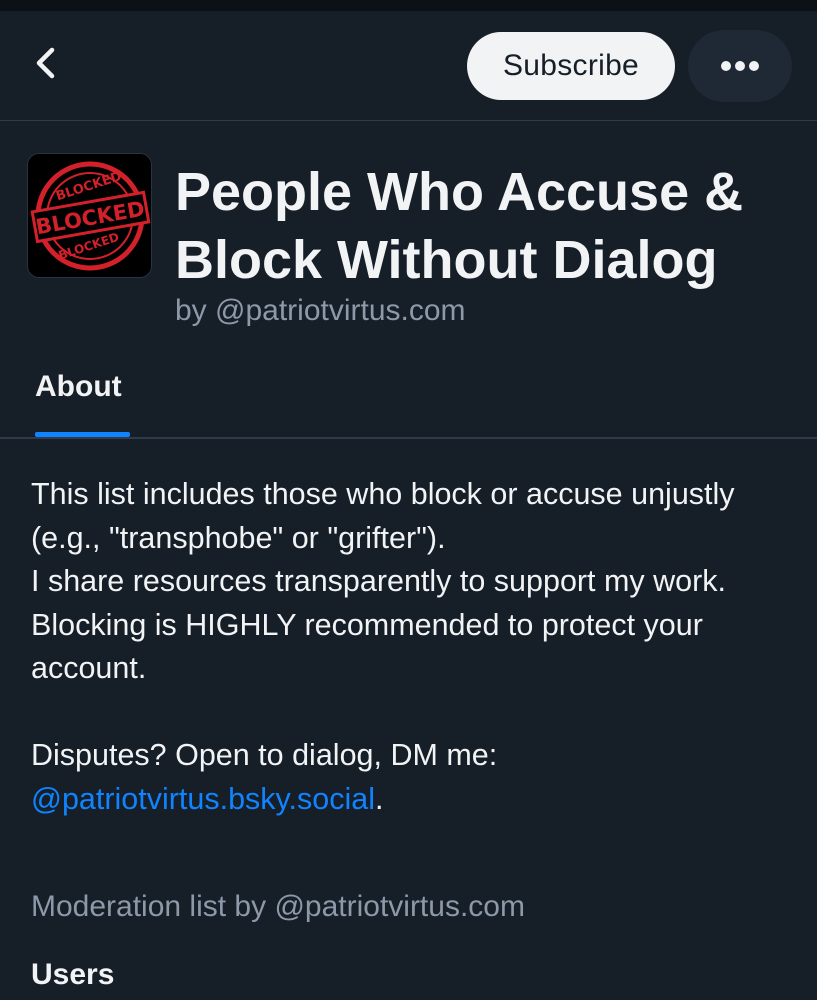  What do you see at coordinates (73, 974) in the screenshot?
I see `users-section-heading: Users` at bounding box center [73, 974].